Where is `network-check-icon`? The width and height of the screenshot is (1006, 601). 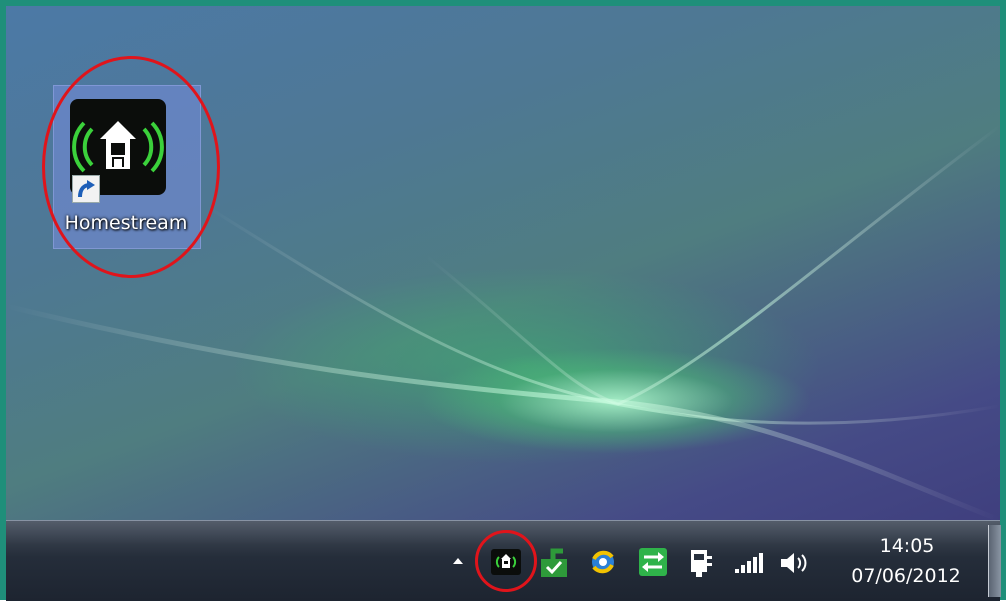 network-check-icon is located at coordinates (556, 562).